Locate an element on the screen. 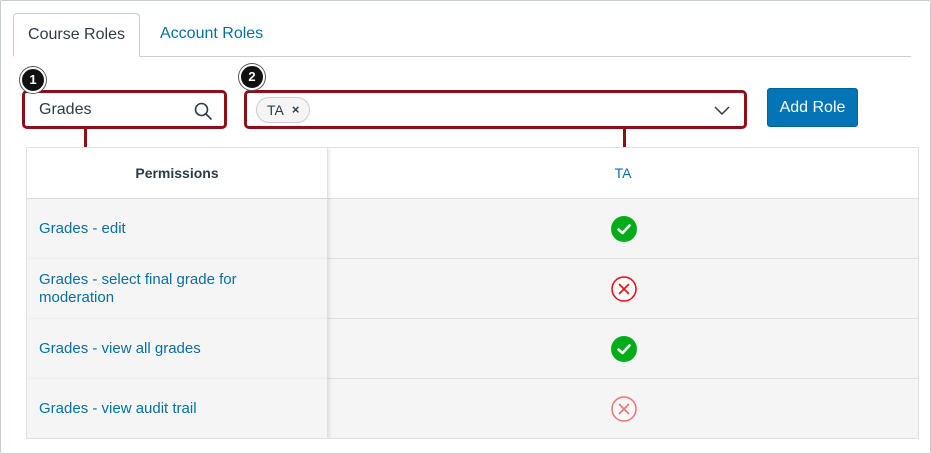  permissions-column-header: Permissions is located at coordinates (177, 173).